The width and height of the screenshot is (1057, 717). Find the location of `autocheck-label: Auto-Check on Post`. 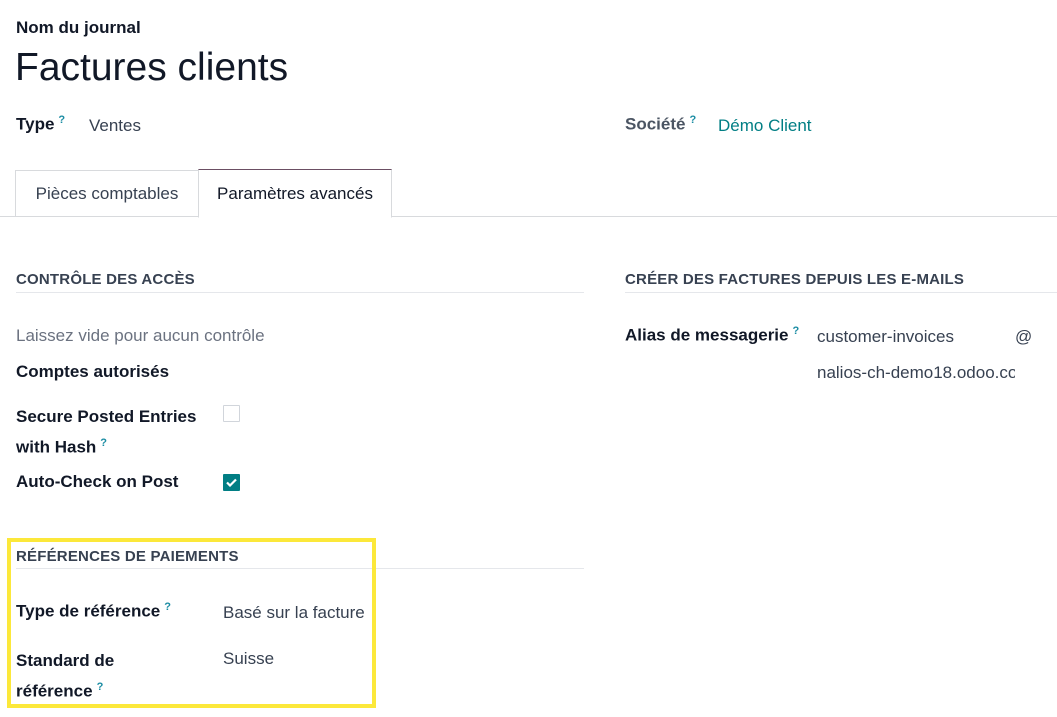

autocheck-label: Auto-Check on Post is located at coordinates (97, 481).